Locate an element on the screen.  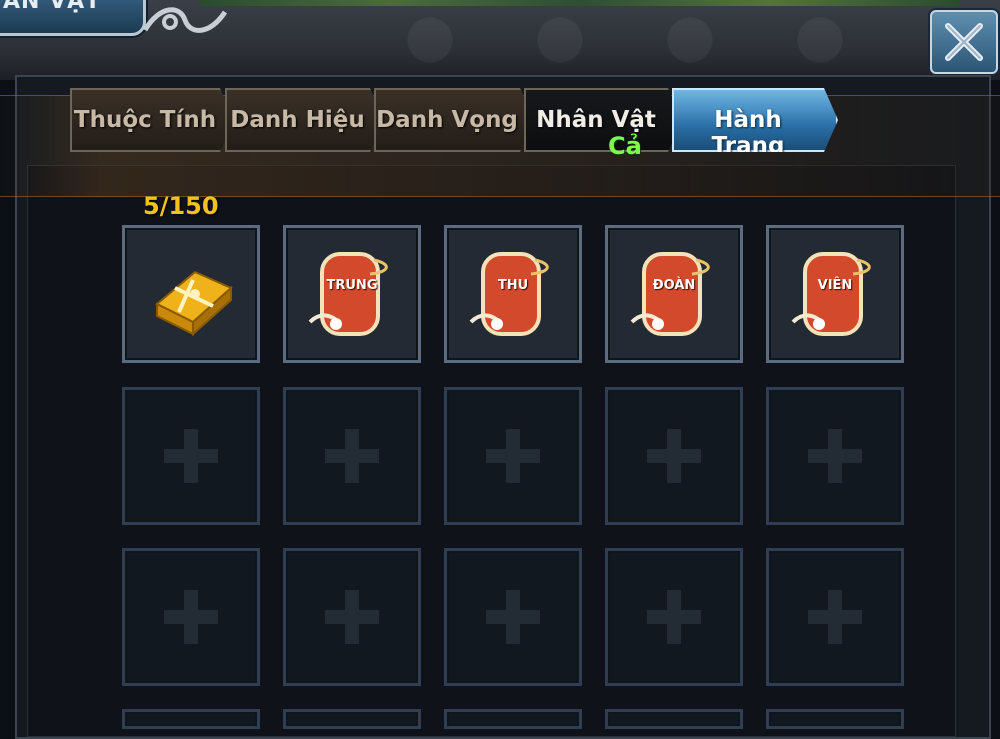
card-label: ĐOÀN is located at coordinates (674, 285).